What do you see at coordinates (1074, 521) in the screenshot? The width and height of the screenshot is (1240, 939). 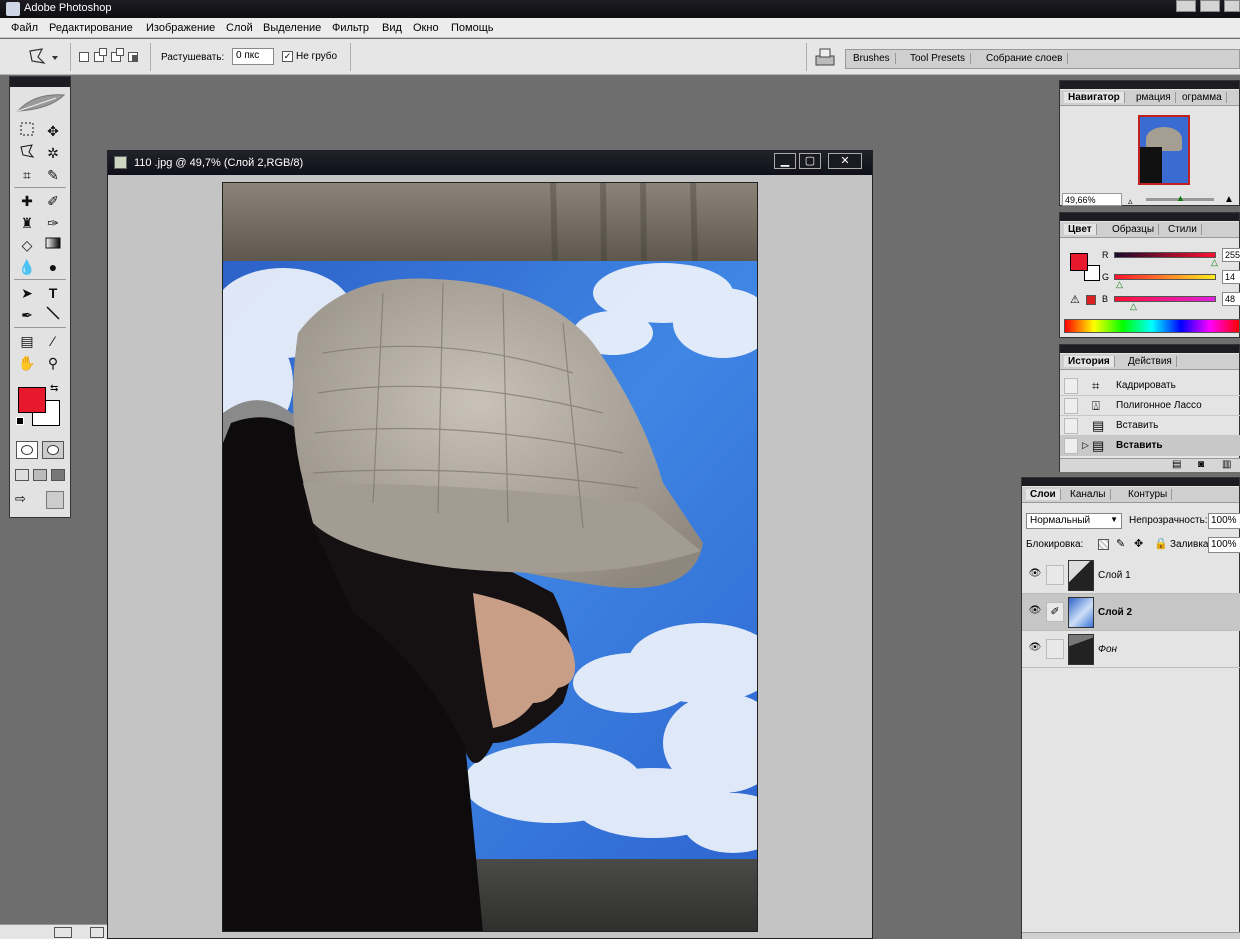 I see `blend-mode-select: Нормальный ▼` at bounding box center [1074, 521].